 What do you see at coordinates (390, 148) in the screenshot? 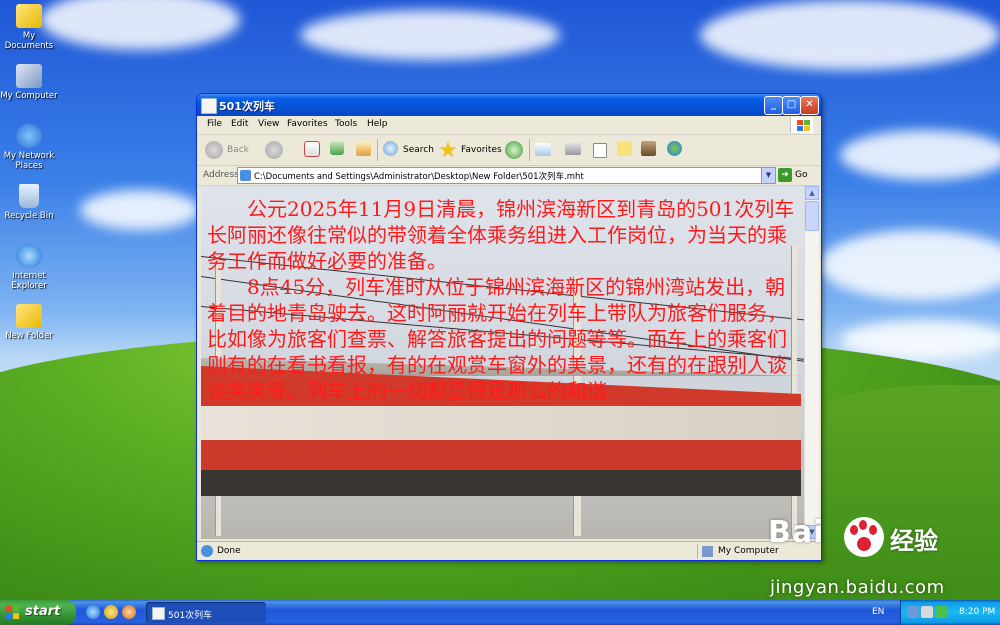
I see `search-icon` at bounding box center [390, 148].